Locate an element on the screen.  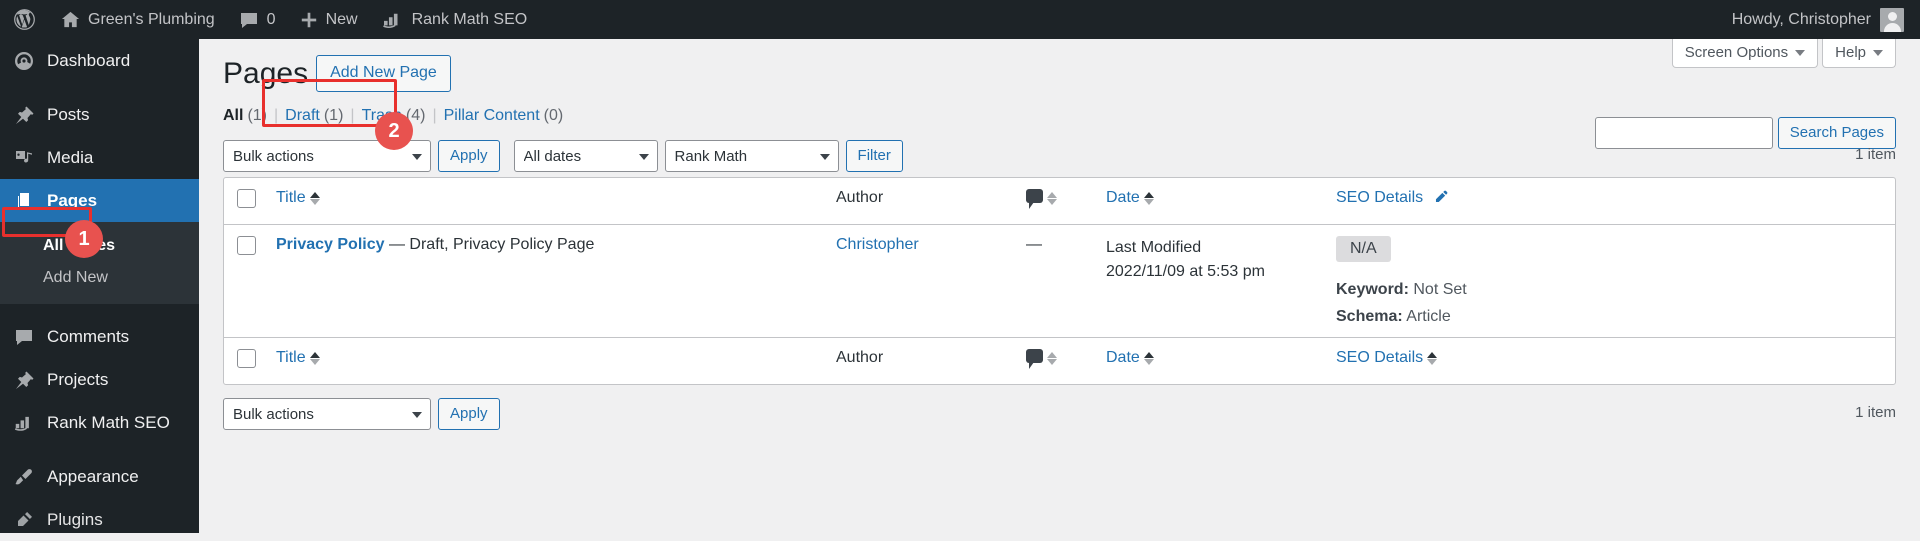
new-content-button: New is located at coordinates (329, 19).